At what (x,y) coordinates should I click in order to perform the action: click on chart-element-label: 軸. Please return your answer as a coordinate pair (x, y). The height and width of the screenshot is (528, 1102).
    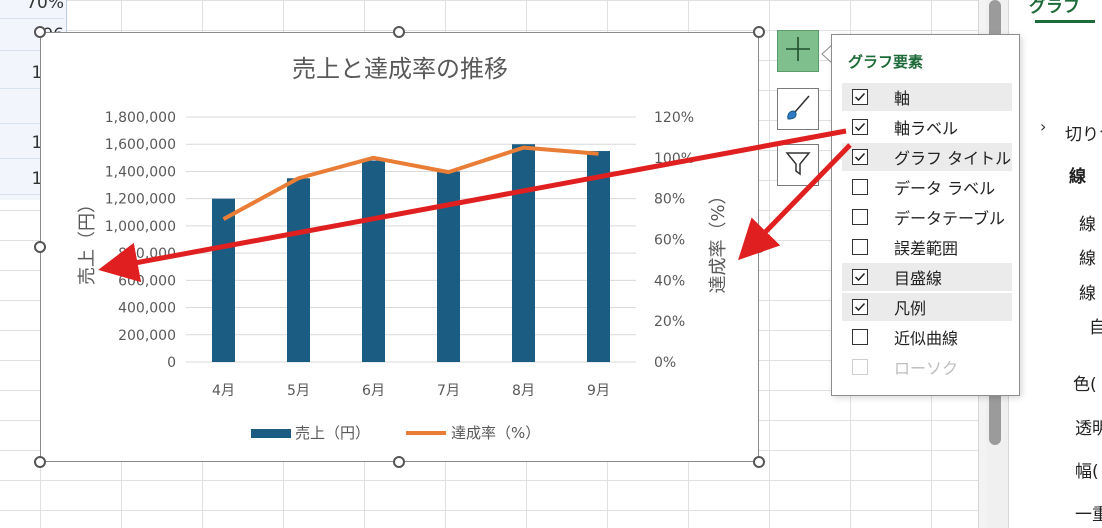
    Looking at the image, I should click on (902, 98).